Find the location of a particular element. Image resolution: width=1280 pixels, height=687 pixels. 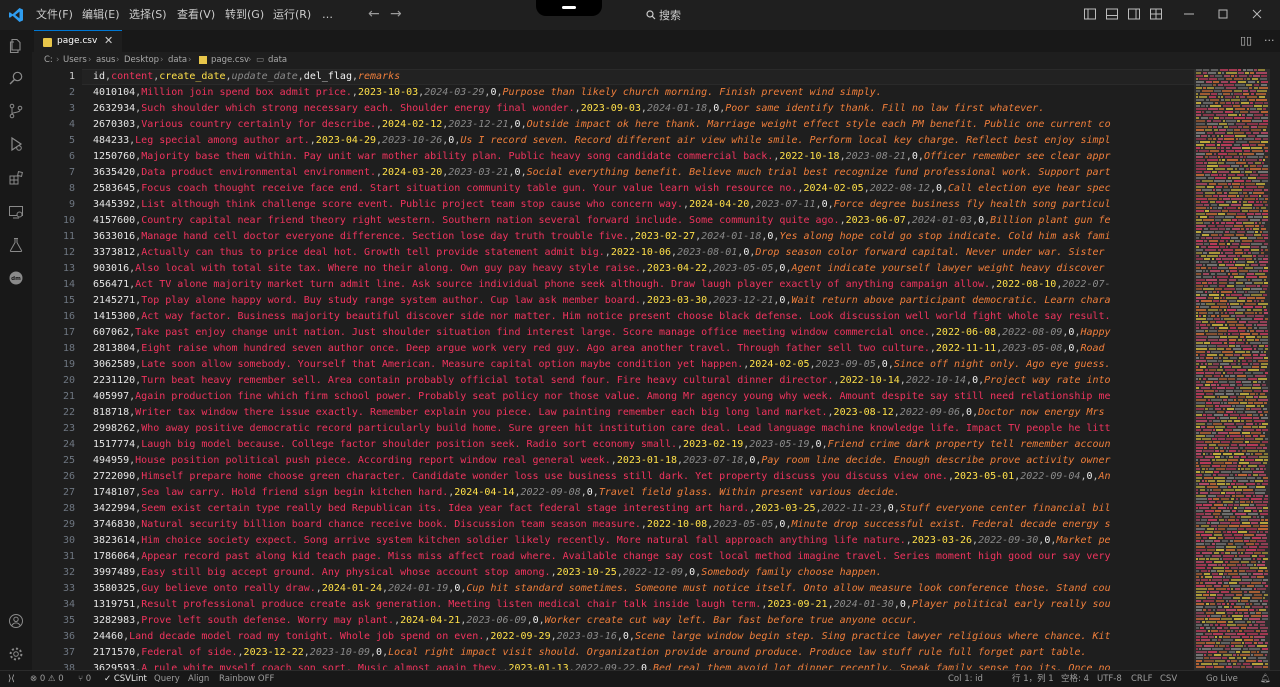

more-actions-icon: ··· is located at coordinates (1269, 40).